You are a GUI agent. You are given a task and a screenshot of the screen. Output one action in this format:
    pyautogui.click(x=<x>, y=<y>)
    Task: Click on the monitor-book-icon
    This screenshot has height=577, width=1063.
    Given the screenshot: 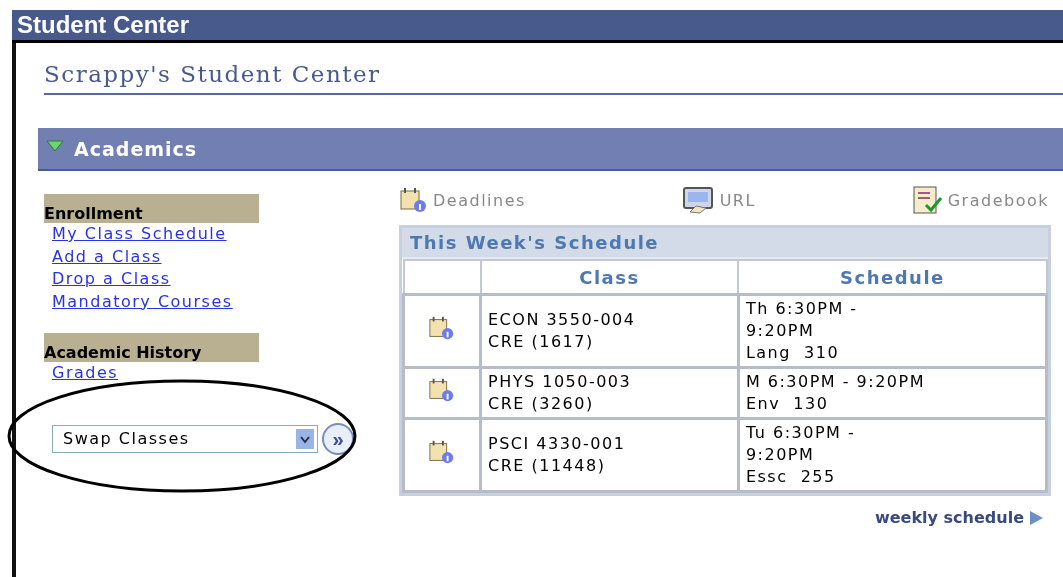 What is the action you would take?
    pyautogui.click(x=698, y=200)
    